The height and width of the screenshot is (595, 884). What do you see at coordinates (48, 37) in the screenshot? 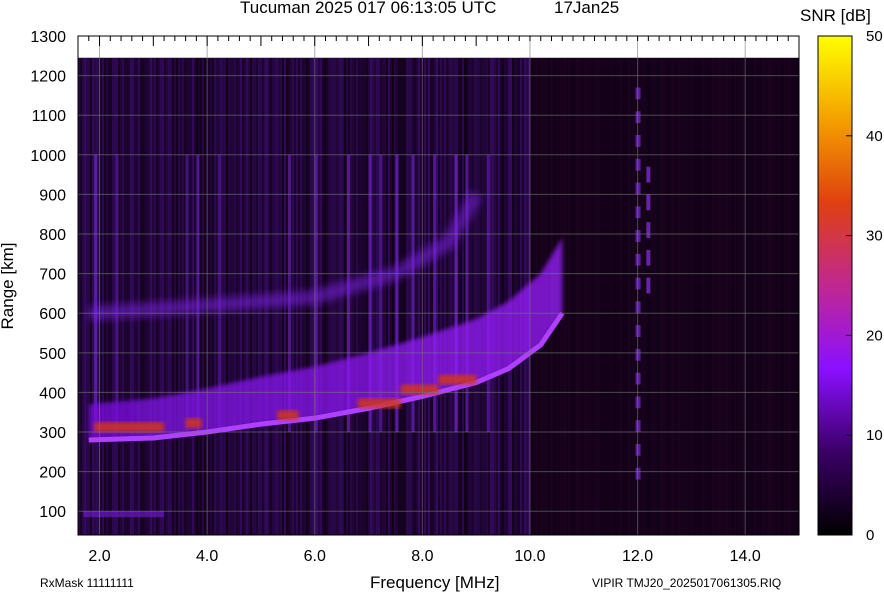
I see `y-tick-label: 1300` at bounding box center [48, 37].